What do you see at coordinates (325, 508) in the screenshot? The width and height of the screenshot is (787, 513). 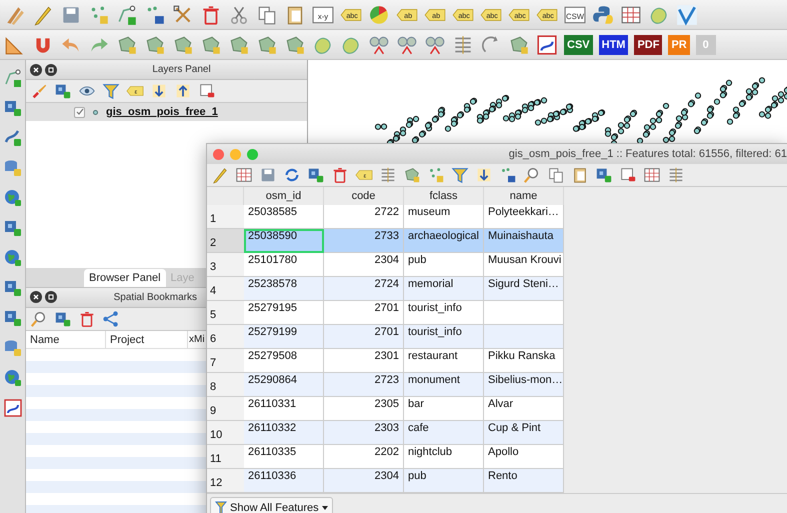 I see `caret-icon` at bounding box center [325, 508].